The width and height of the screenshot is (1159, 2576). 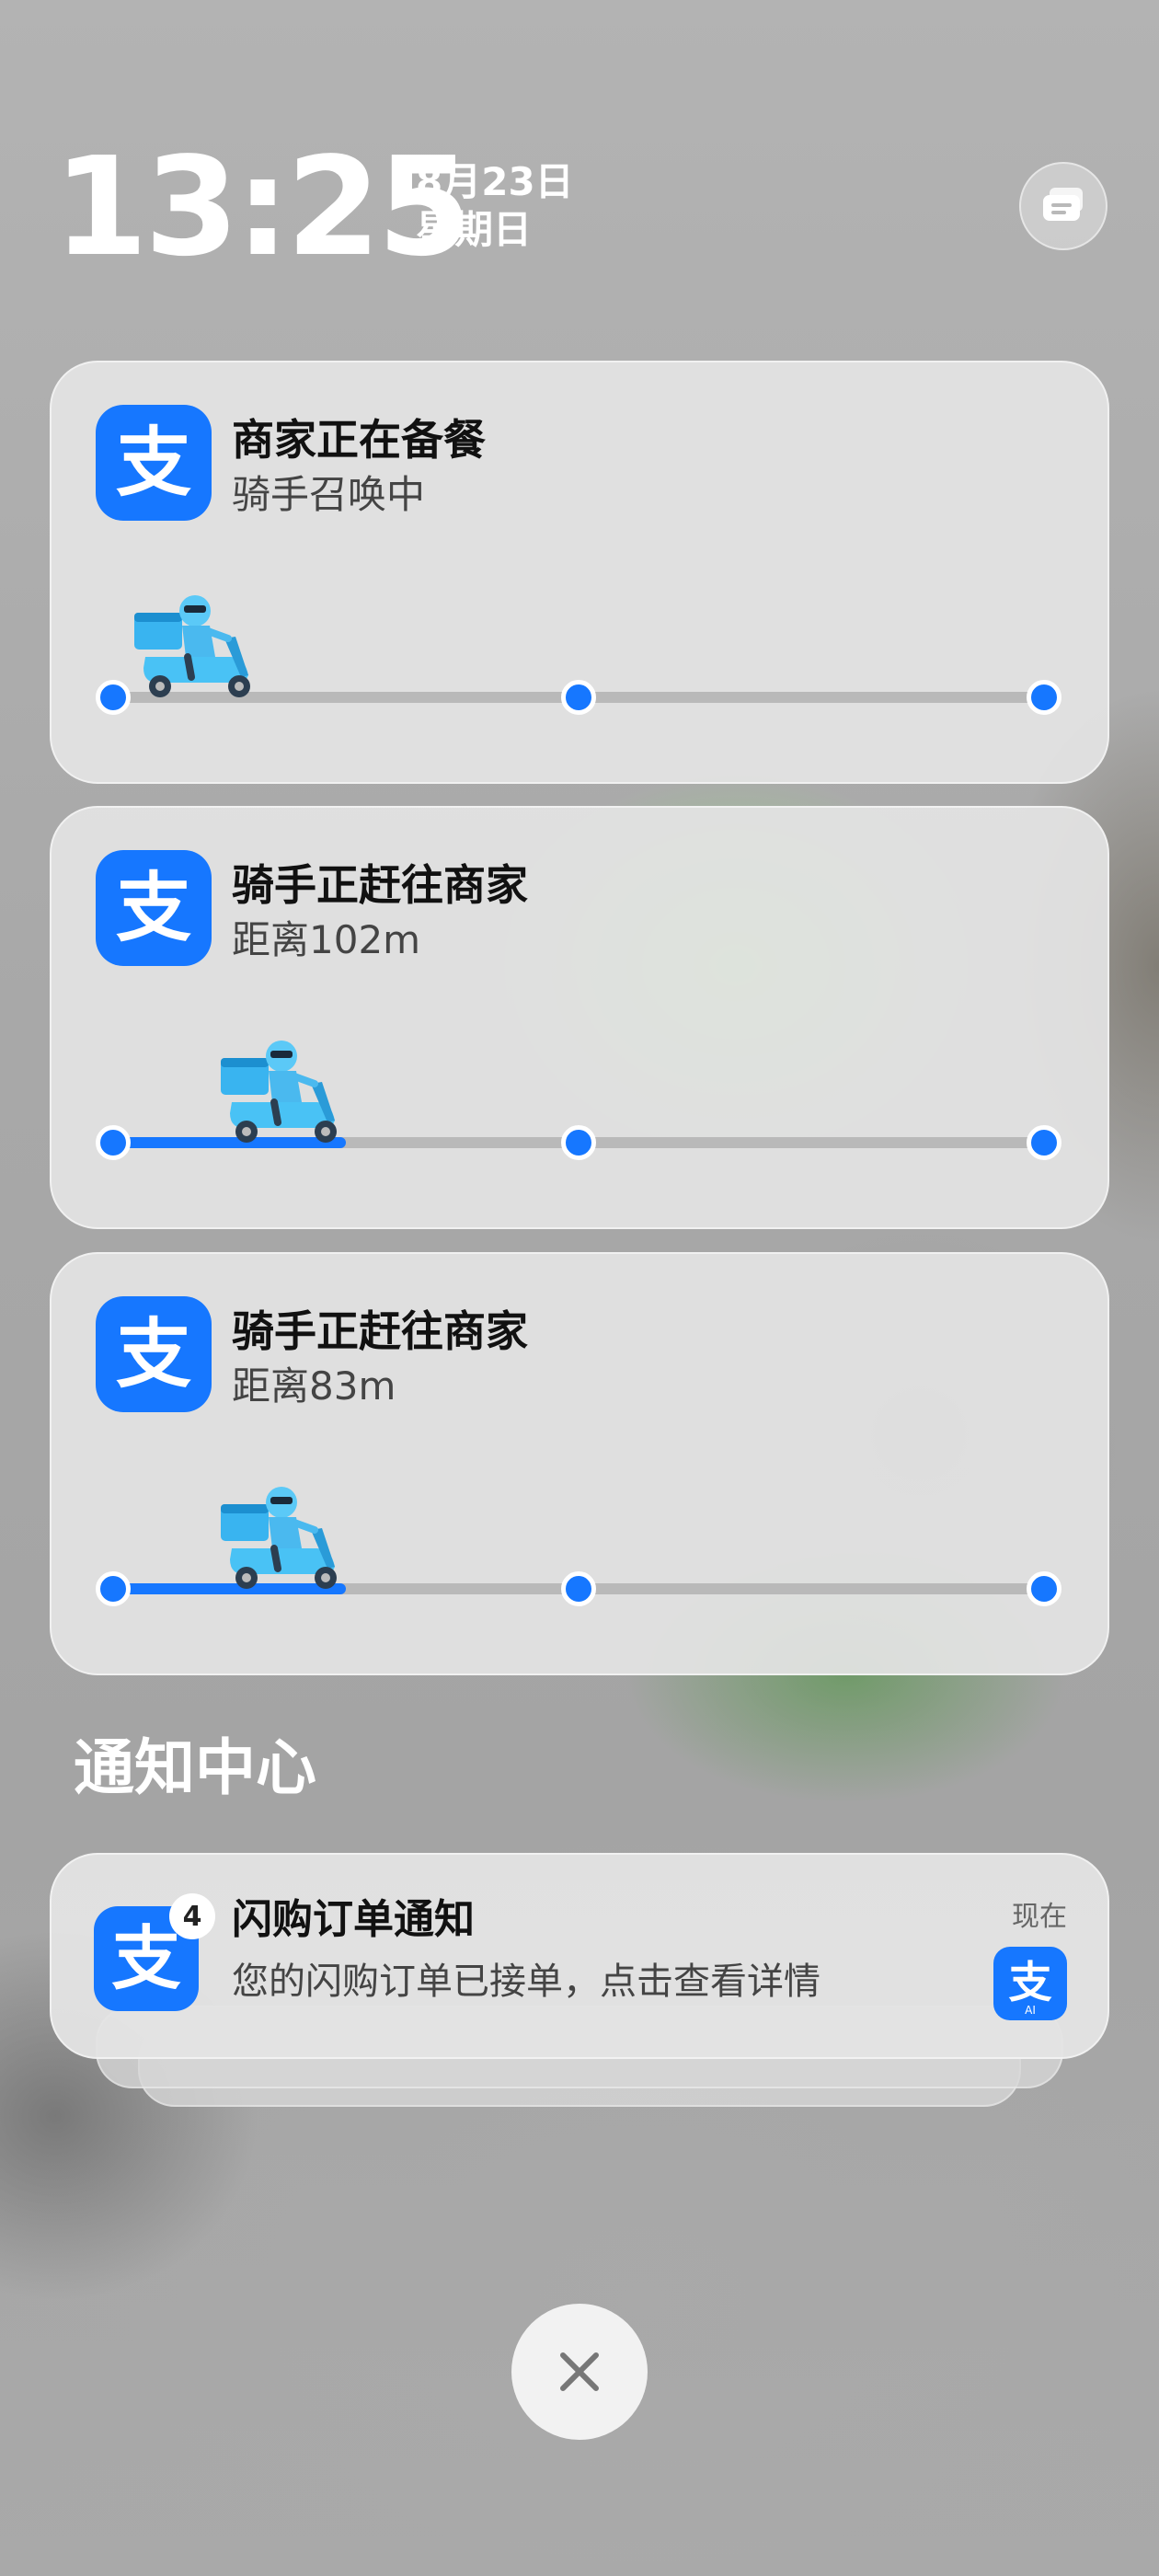 What do you see at coordinates (329, 494) in the screenshot?
I see `activity-subtitle: 骑手召唤中` at bounding box center [329, 494].